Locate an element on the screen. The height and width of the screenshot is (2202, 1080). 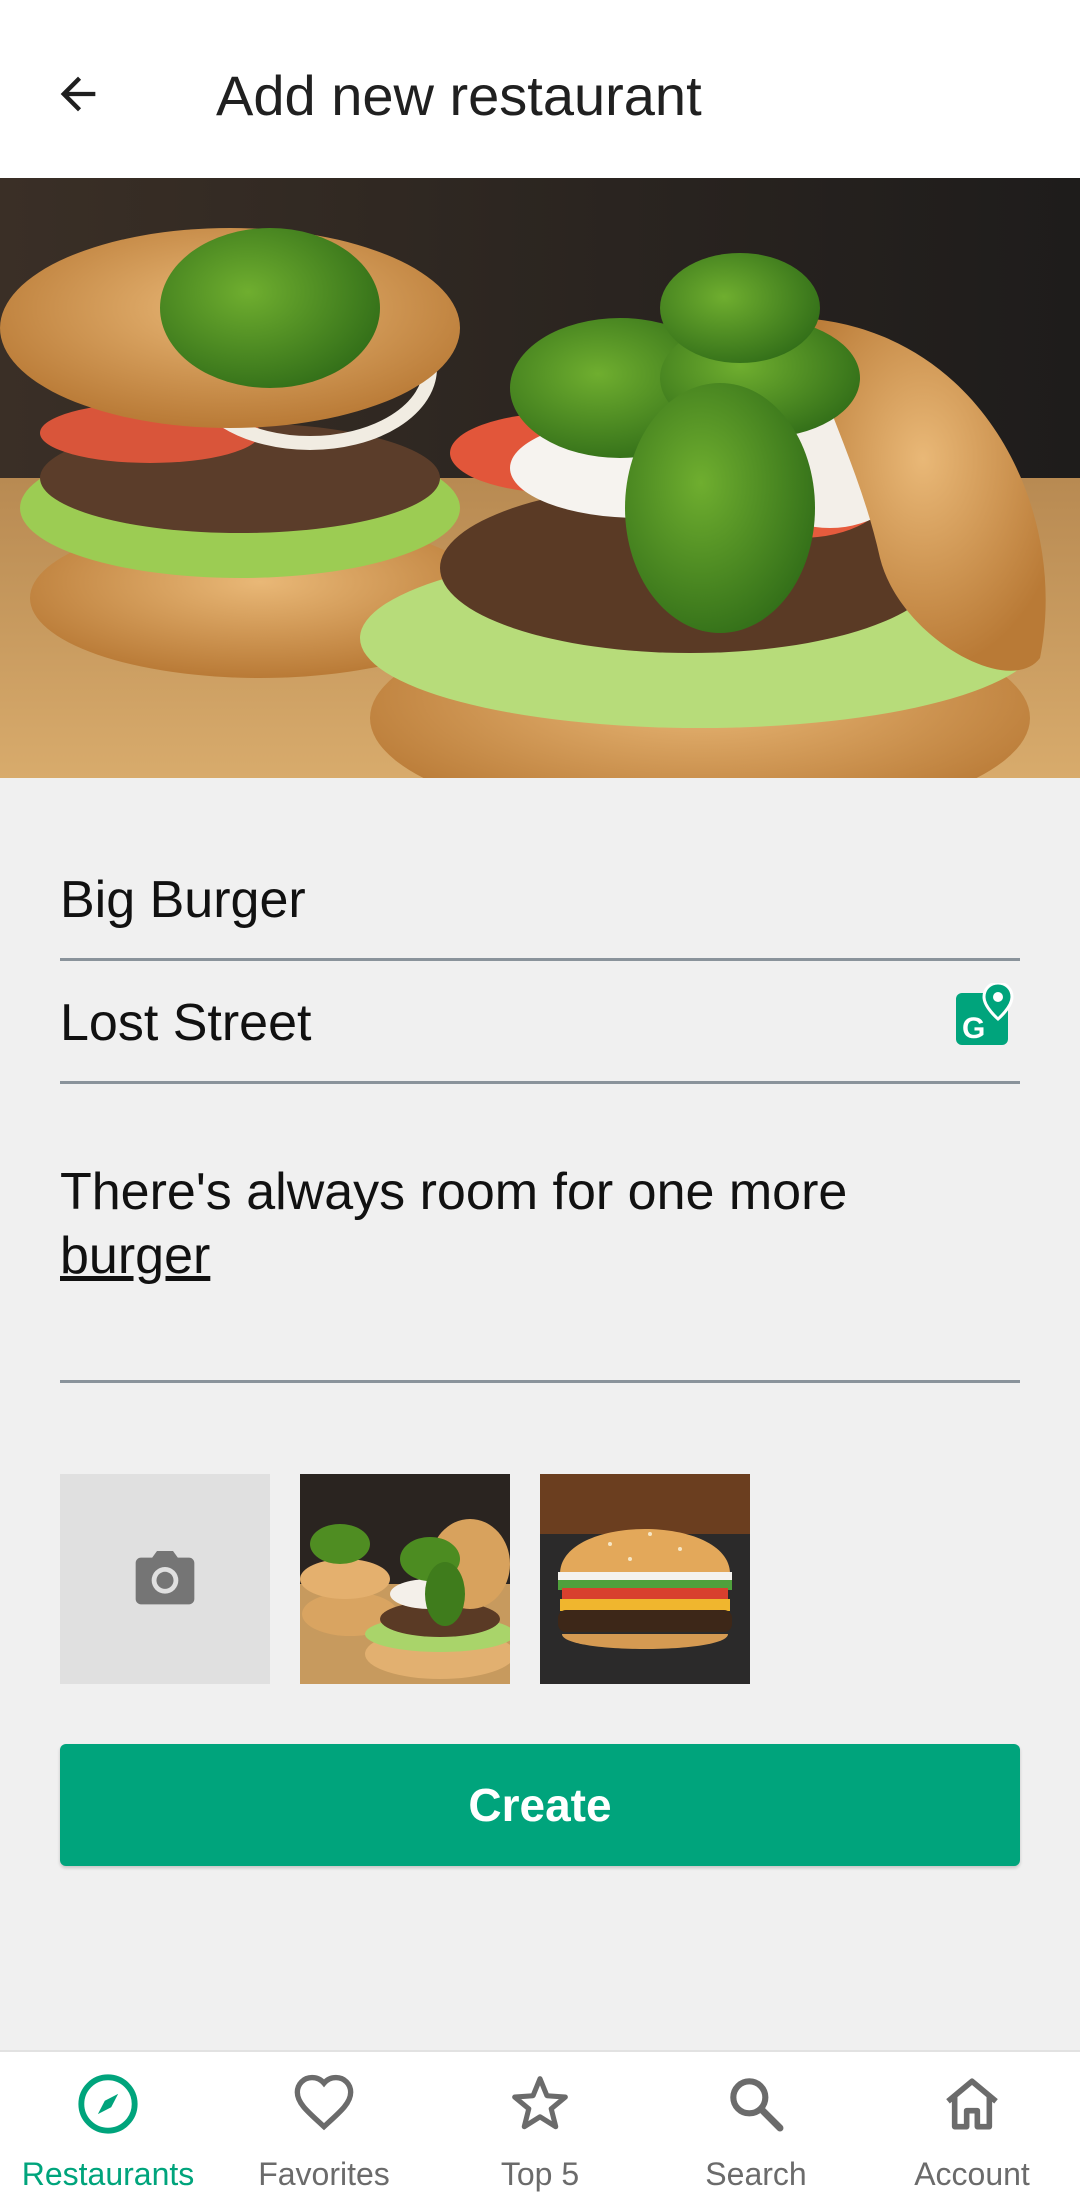
nav-label-favorites: Favorites is located at coordinates (324, 2174).